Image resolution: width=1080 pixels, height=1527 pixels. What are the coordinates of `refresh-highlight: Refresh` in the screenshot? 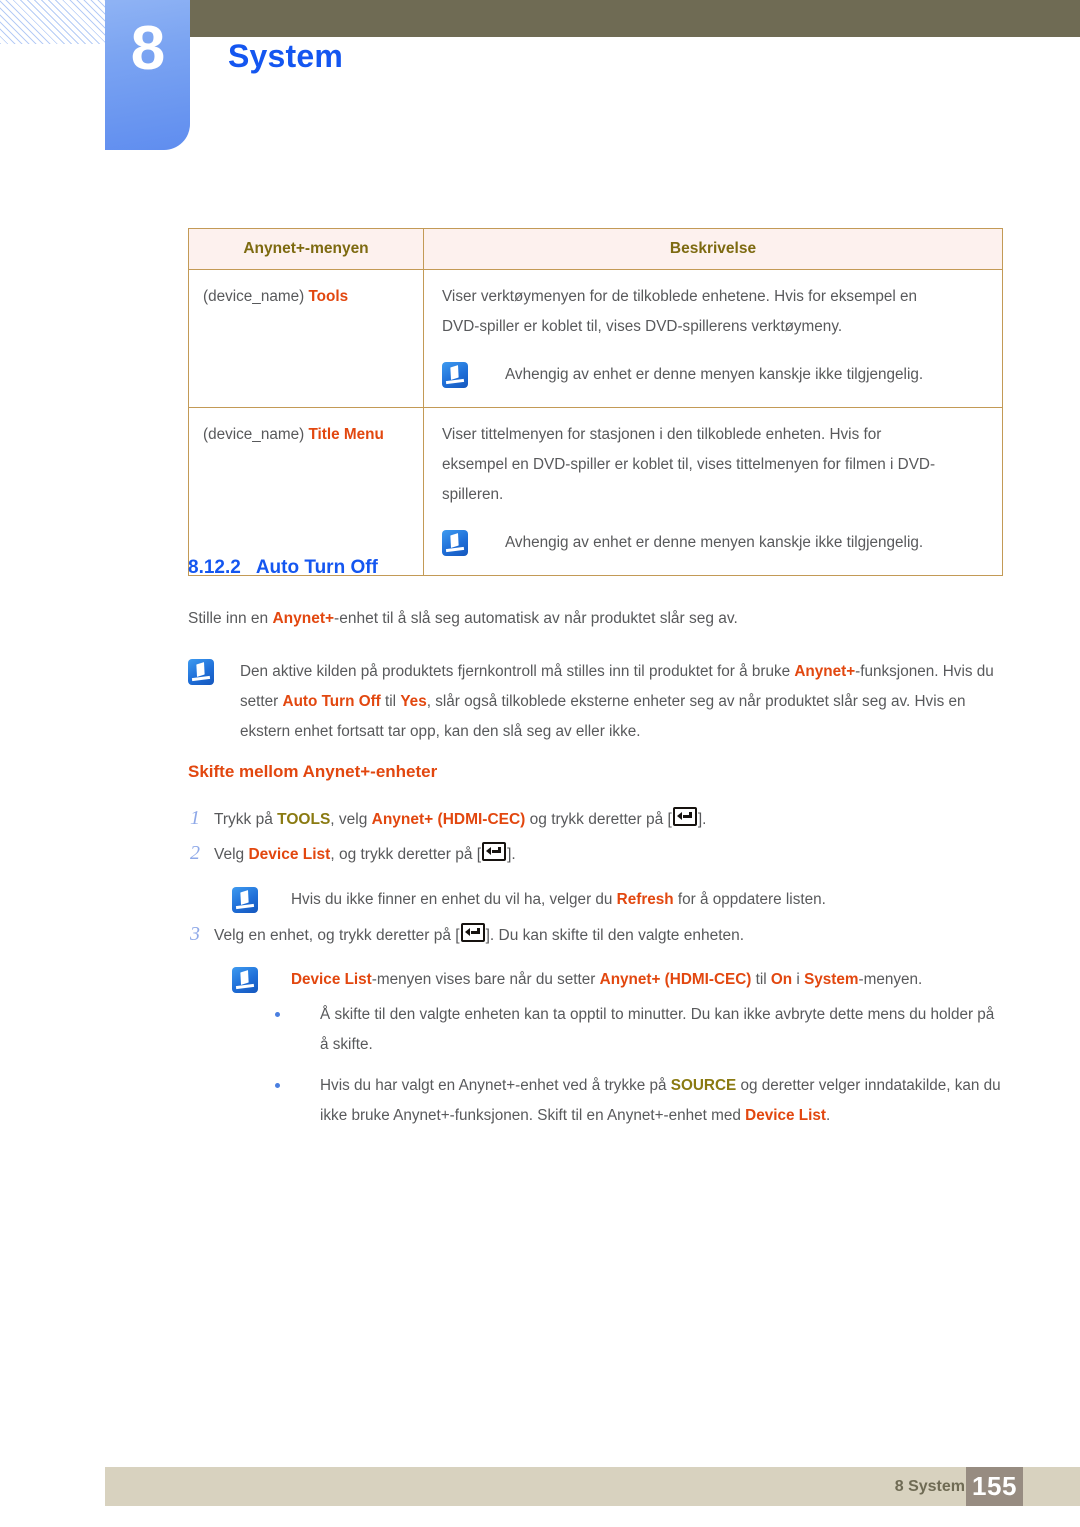 It's located at (645, 899).